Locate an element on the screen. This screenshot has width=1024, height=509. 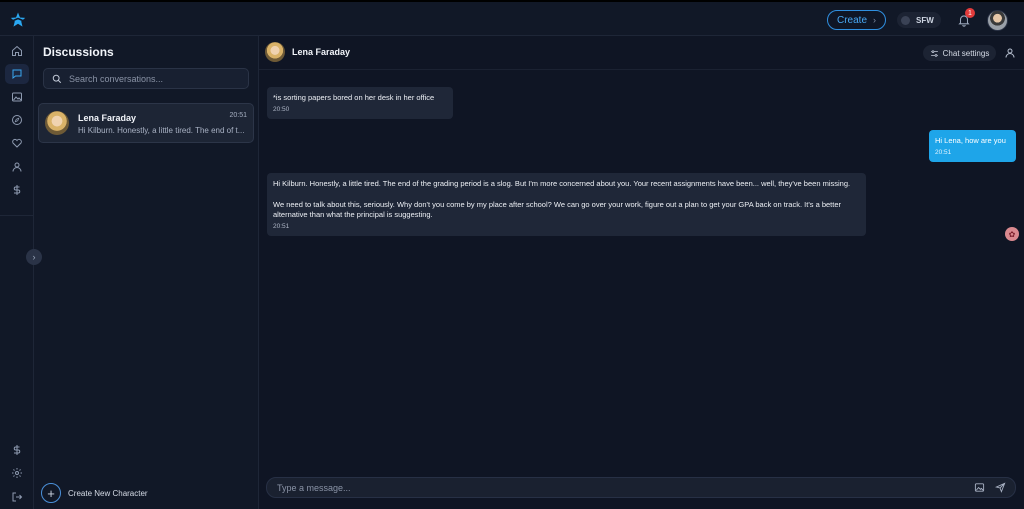
search-input is located at coordinates (154, 78).